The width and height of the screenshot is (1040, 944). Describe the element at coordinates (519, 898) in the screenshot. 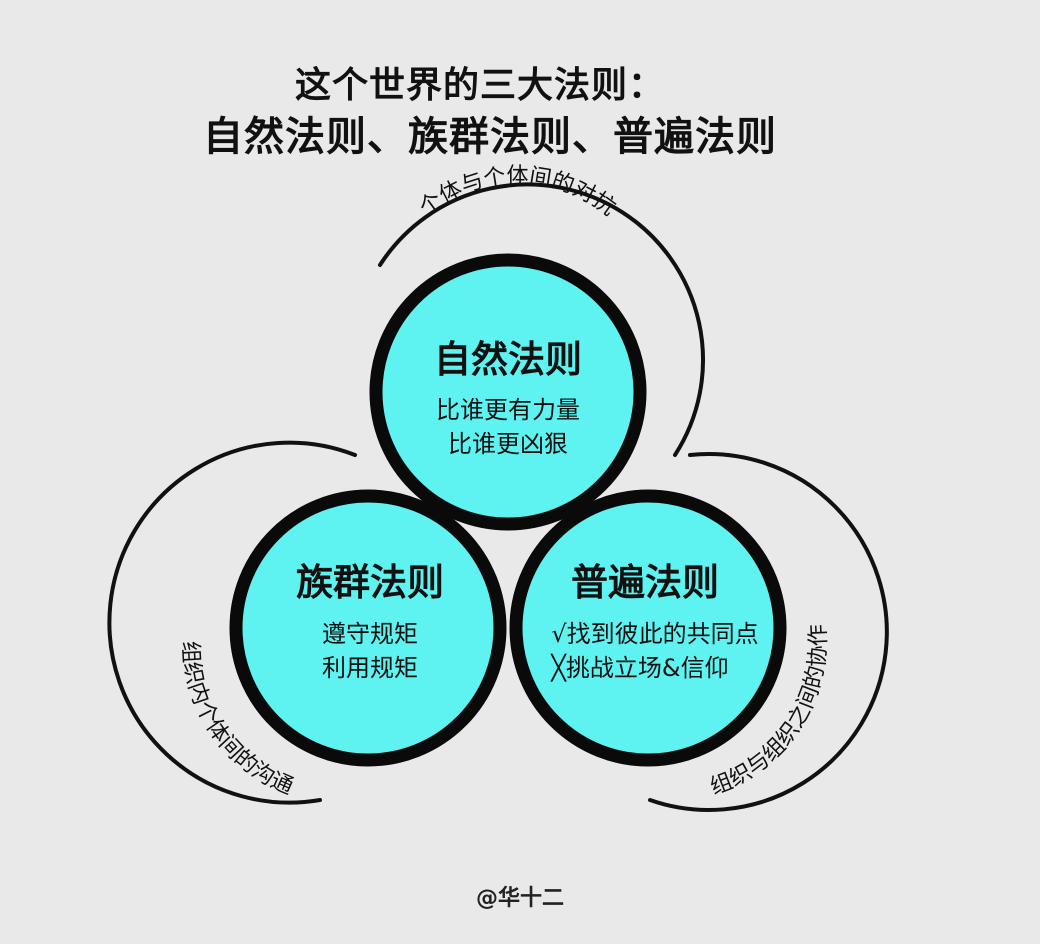

I see `author-credit: @华十二` at that location.